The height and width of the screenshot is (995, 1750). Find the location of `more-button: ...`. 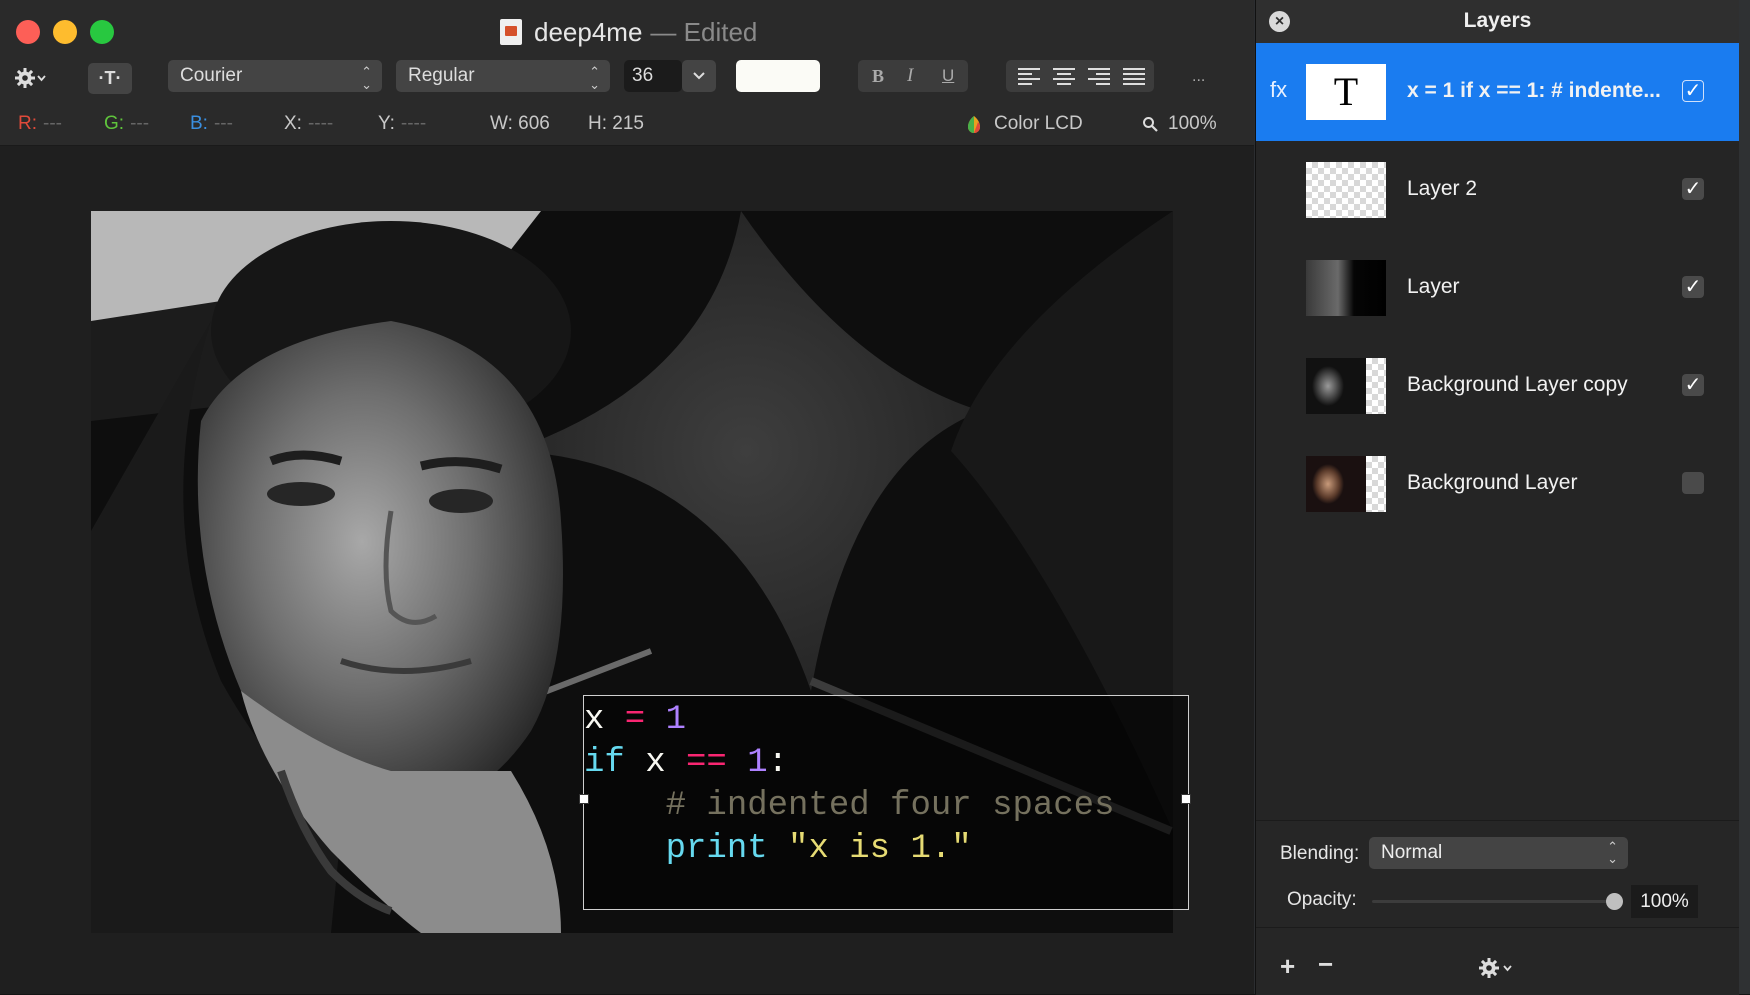

more-button: ... is located at coordinates (1204, 77).